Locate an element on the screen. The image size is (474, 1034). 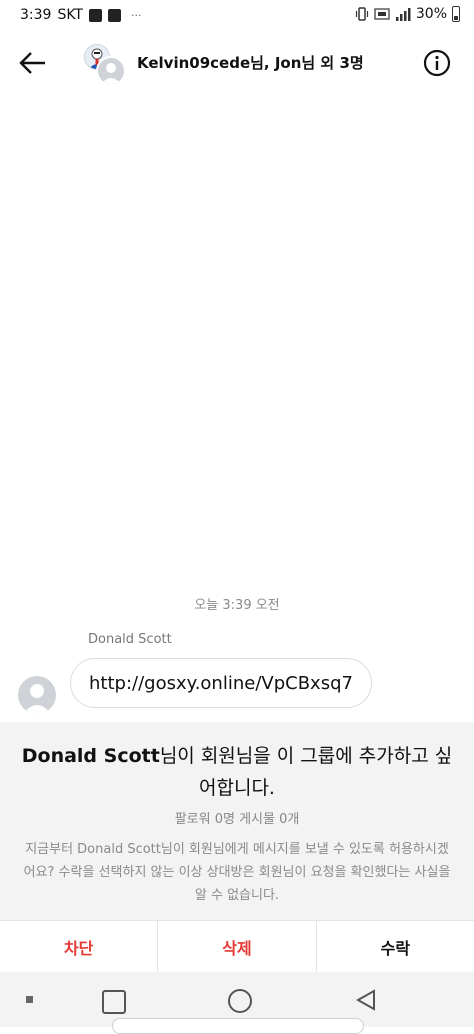
request-sender-stats: 팔로워 0명 게시물 0개 is located at coordinates (237, 819).